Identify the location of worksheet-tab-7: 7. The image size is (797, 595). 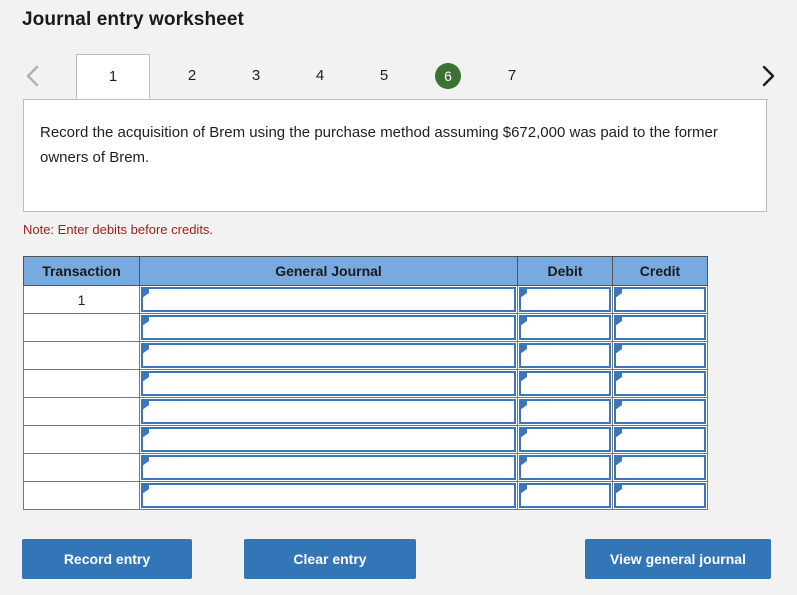
(512, 76).